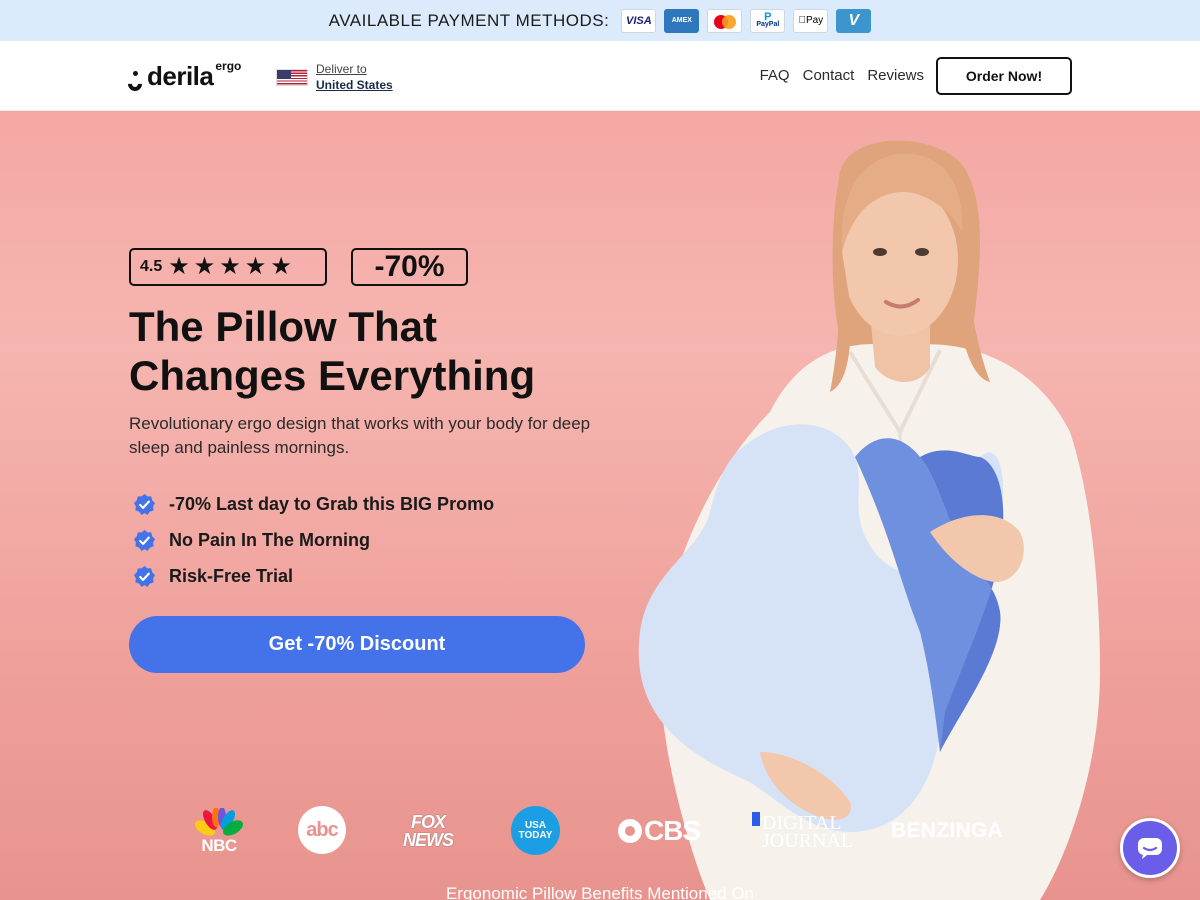  I want to click on hero-title-line-2: Changes Everything, so click(332, 375).